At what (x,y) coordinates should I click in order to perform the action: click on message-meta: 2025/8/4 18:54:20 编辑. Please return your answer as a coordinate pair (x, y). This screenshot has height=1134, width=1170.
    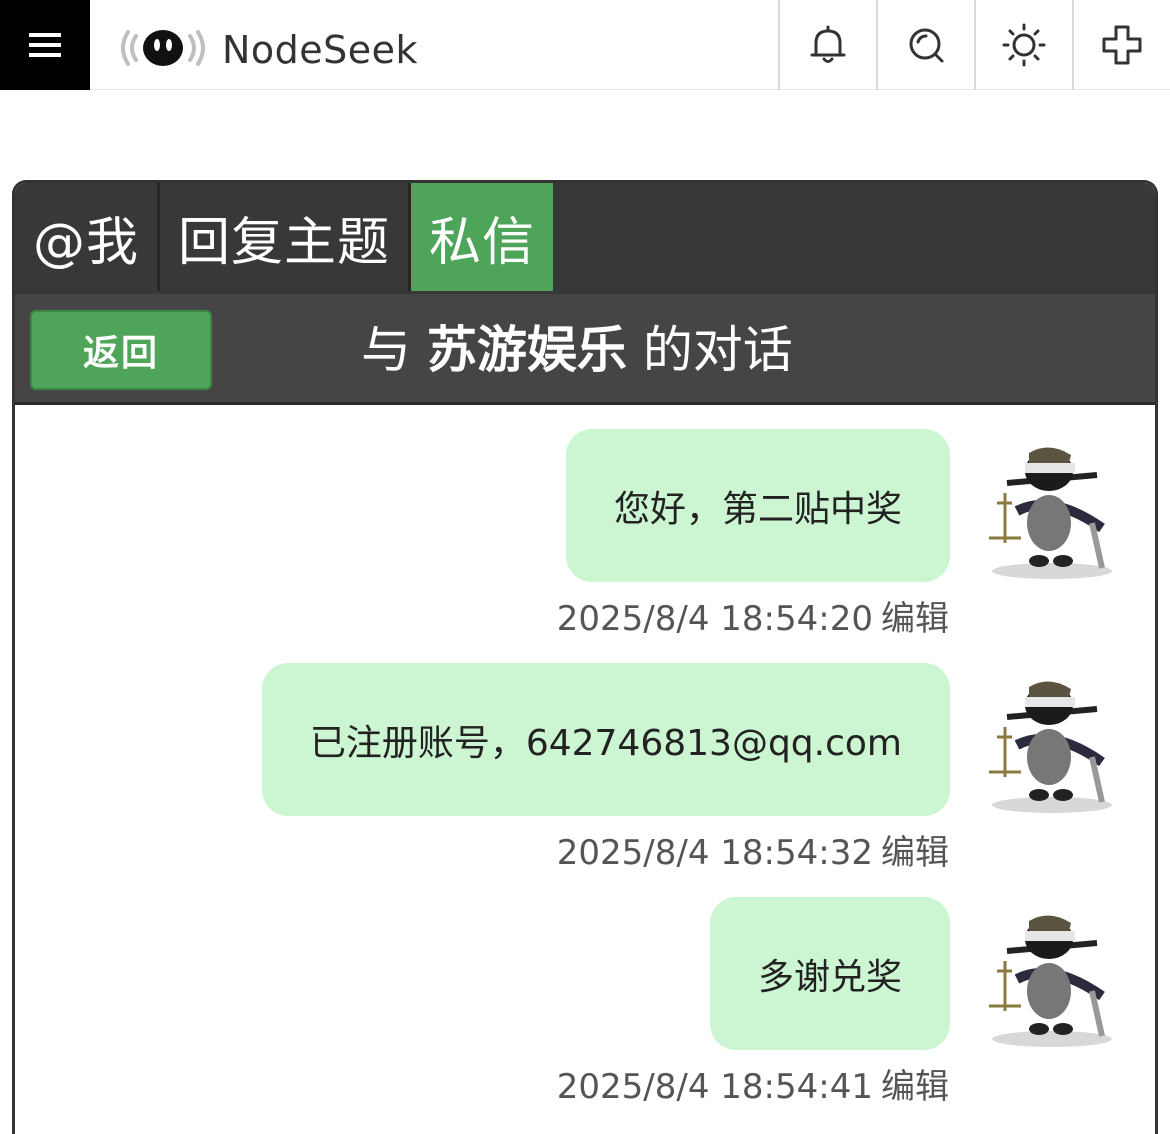
    Looking at the image, I should click on (753, 615).